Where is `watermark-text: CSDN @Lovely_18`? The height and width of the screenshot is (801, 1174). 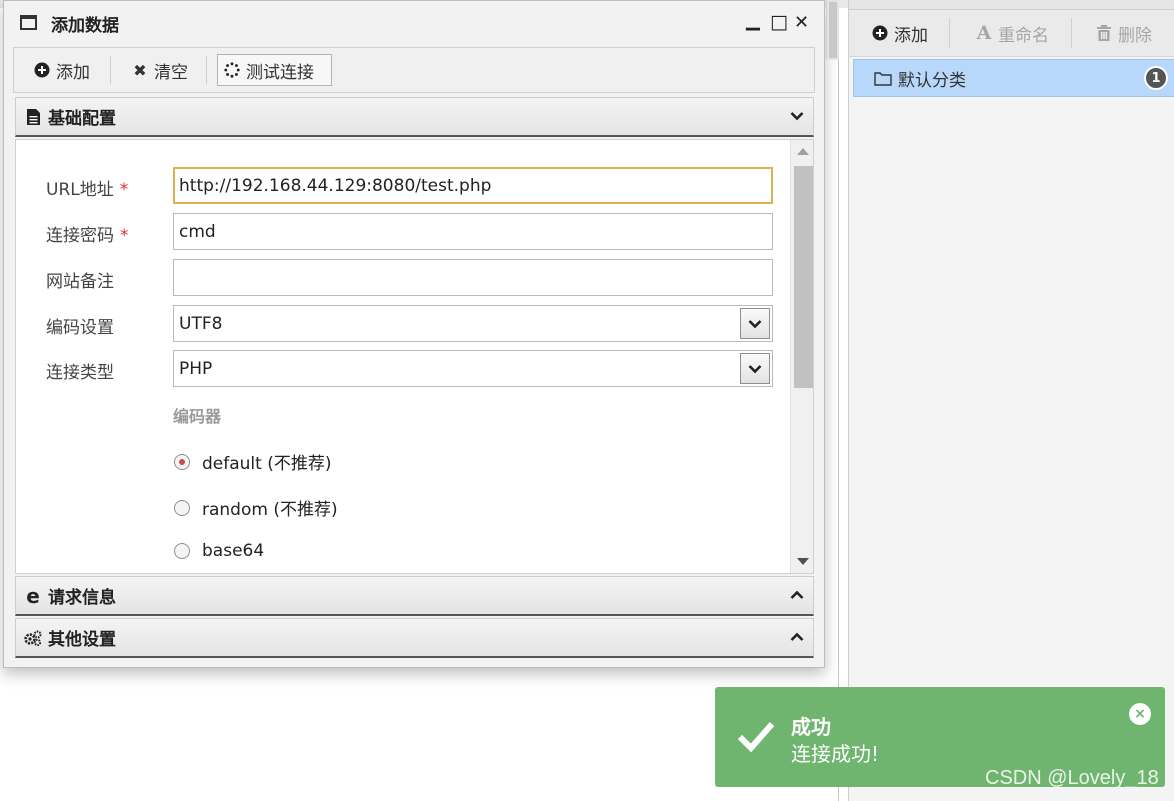
watermark-text: CSDN @Lovely_18 is located at coordinates (1072, 778).